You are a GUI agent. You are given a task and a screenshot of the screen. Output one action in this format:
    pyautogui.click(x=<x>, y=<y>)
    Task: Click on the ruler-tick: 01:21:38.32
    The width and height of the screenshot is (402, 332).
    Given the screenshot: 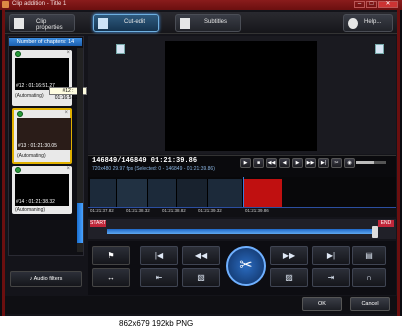 What is the action you would take?
    pyautogui.click(x=138, y=210)
    